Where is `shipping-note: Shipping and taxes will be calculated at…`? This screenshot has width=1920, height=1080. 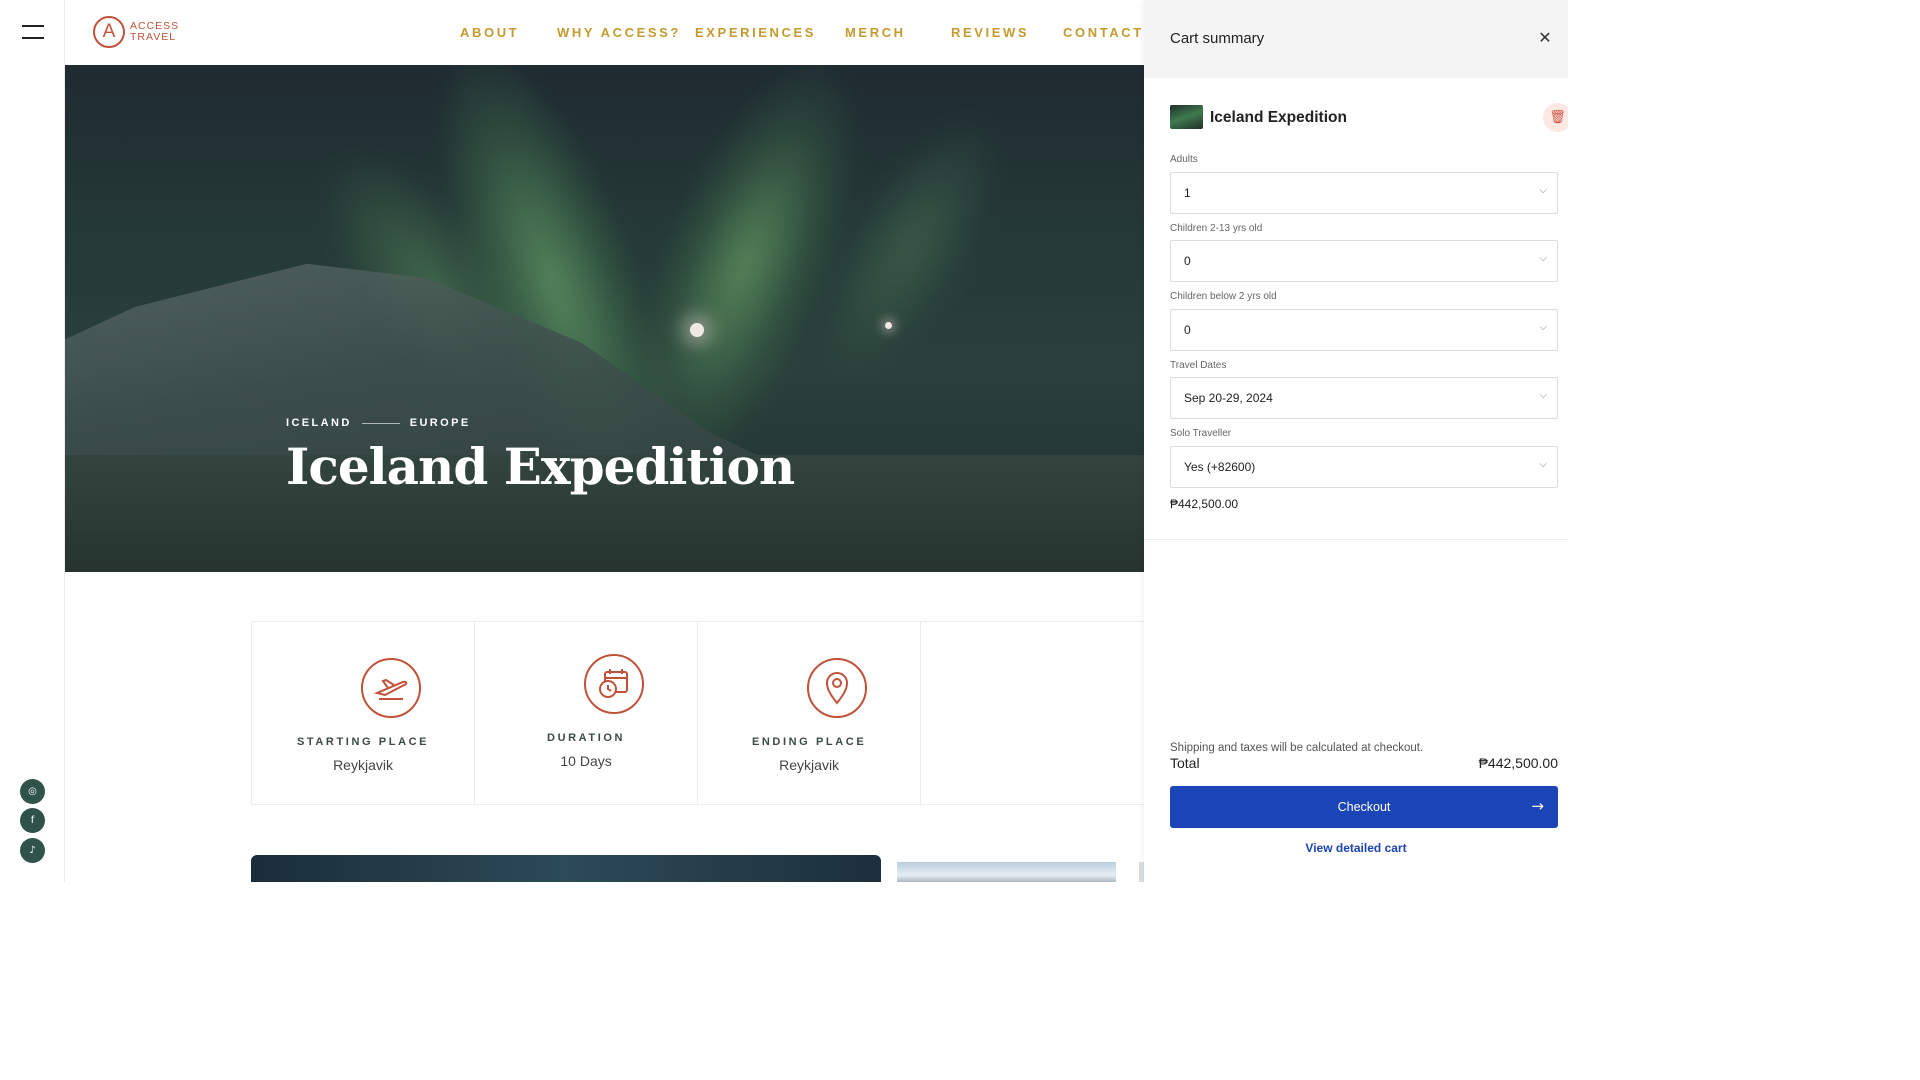 shipping-note: Shipping and taxes will be calculated at… is located at coordinates (1297, 748).